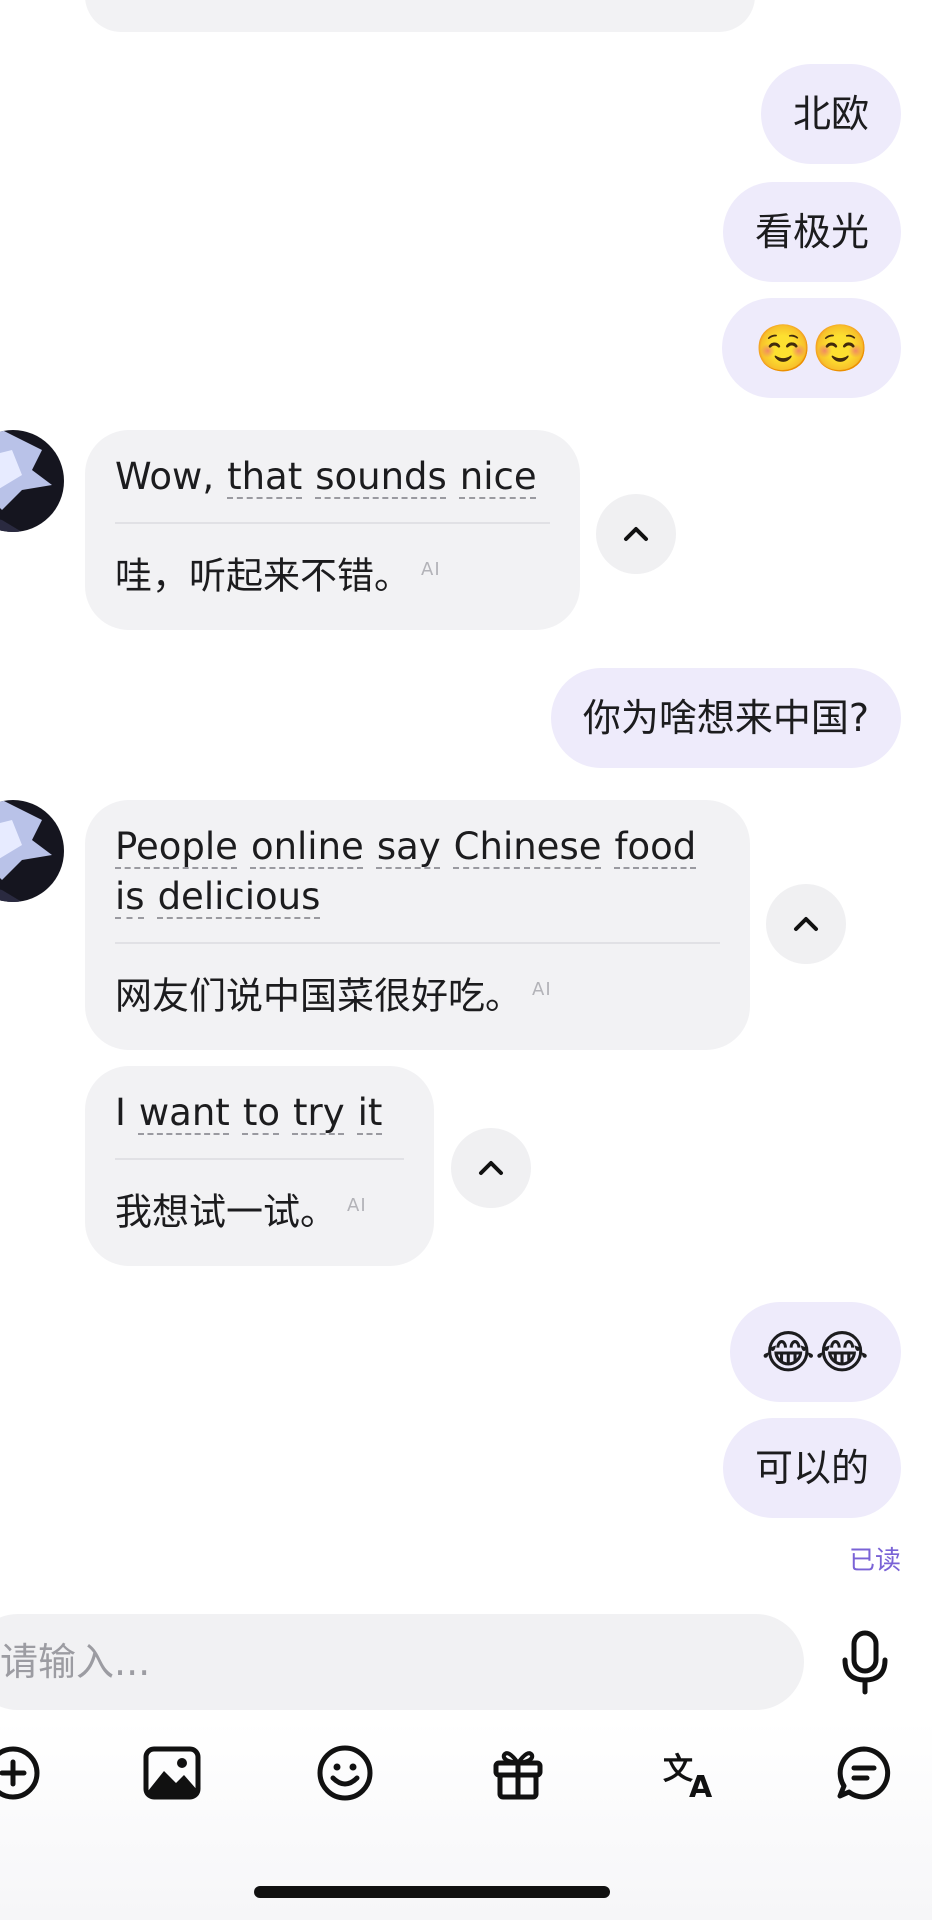 The width and height of the screenshot is (932, 1920). What do you see at coordinates (164, 477) in the screenshot?
I see `word: Wow,` at bounding box center [164, 477].